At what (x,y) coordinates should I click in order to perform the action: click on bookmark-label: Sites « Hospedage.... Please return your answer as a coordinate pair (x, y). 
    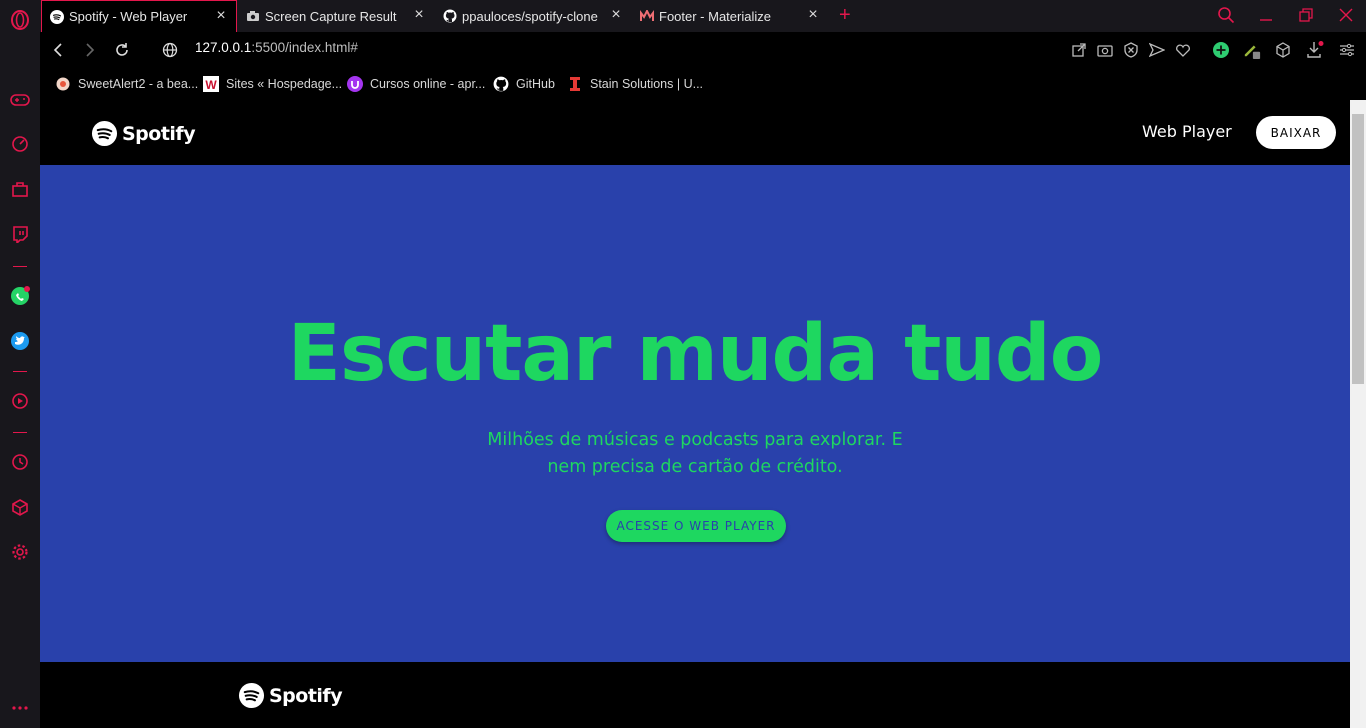
    Looking at the image, I should click on (284, 84).